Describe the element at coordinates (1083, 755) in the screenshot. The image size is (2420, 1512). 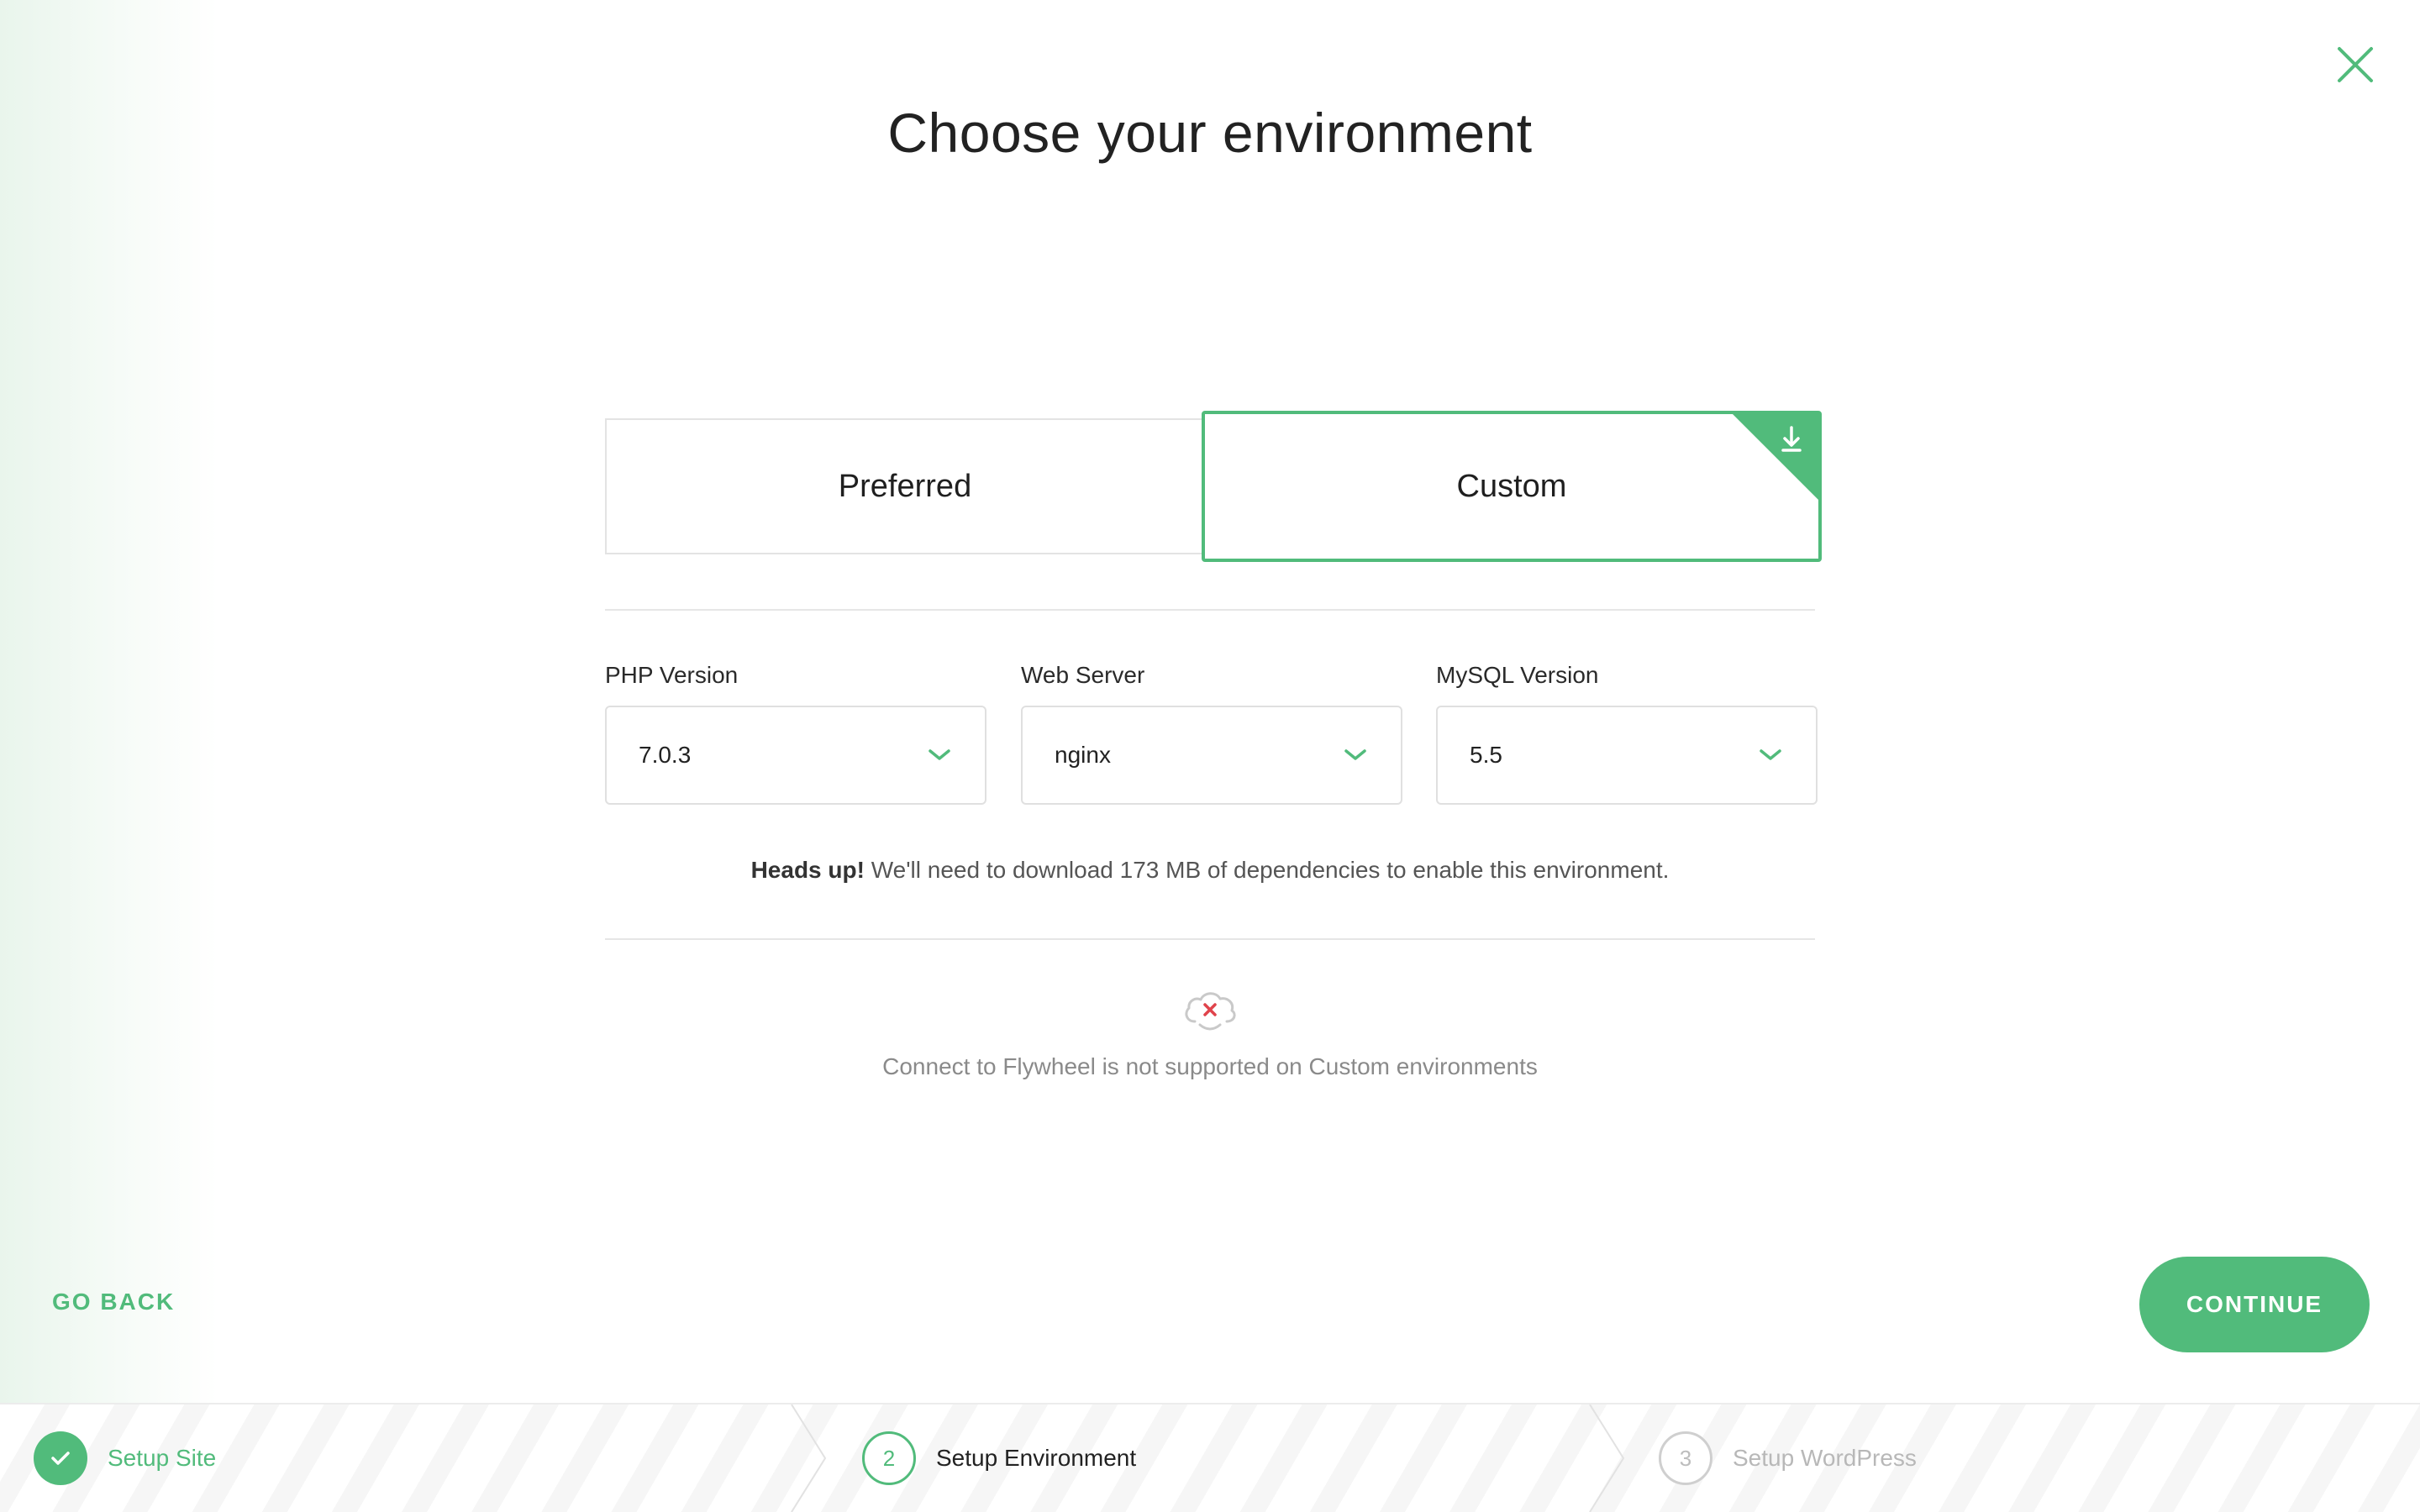
I see `web-server-value: nginx` at that location.